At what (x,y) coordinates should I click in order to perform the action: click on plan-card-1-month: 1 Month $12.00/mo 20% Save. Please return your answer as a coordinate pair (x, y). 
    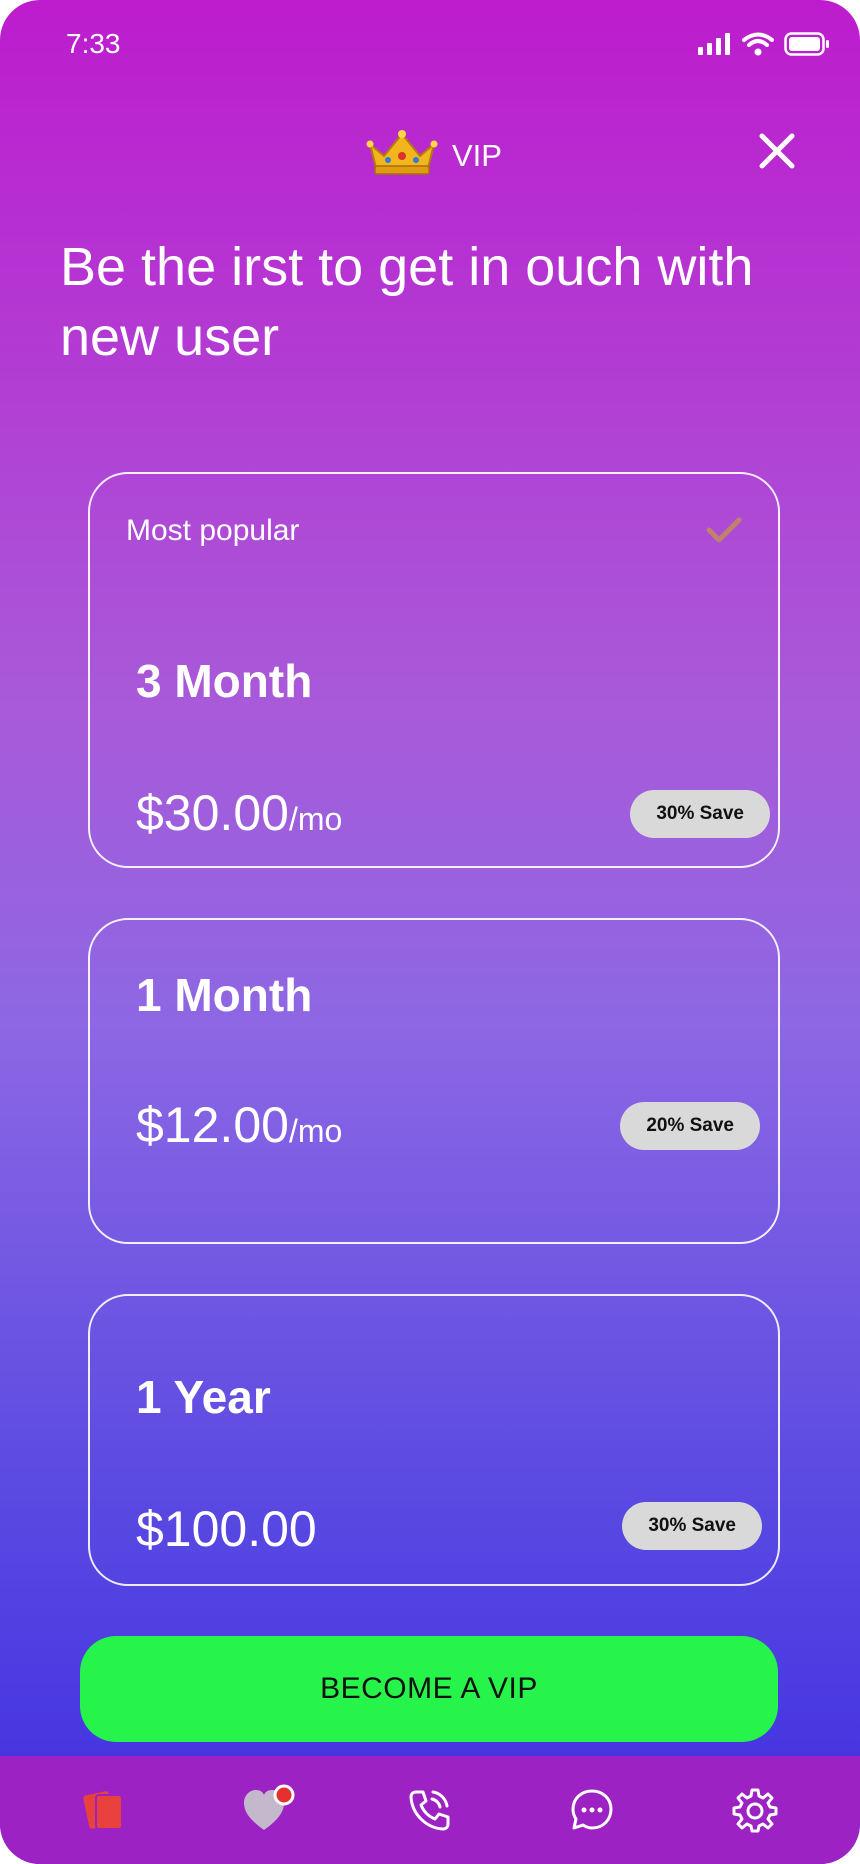
    Looking at the image, I should click on (434, 1081).